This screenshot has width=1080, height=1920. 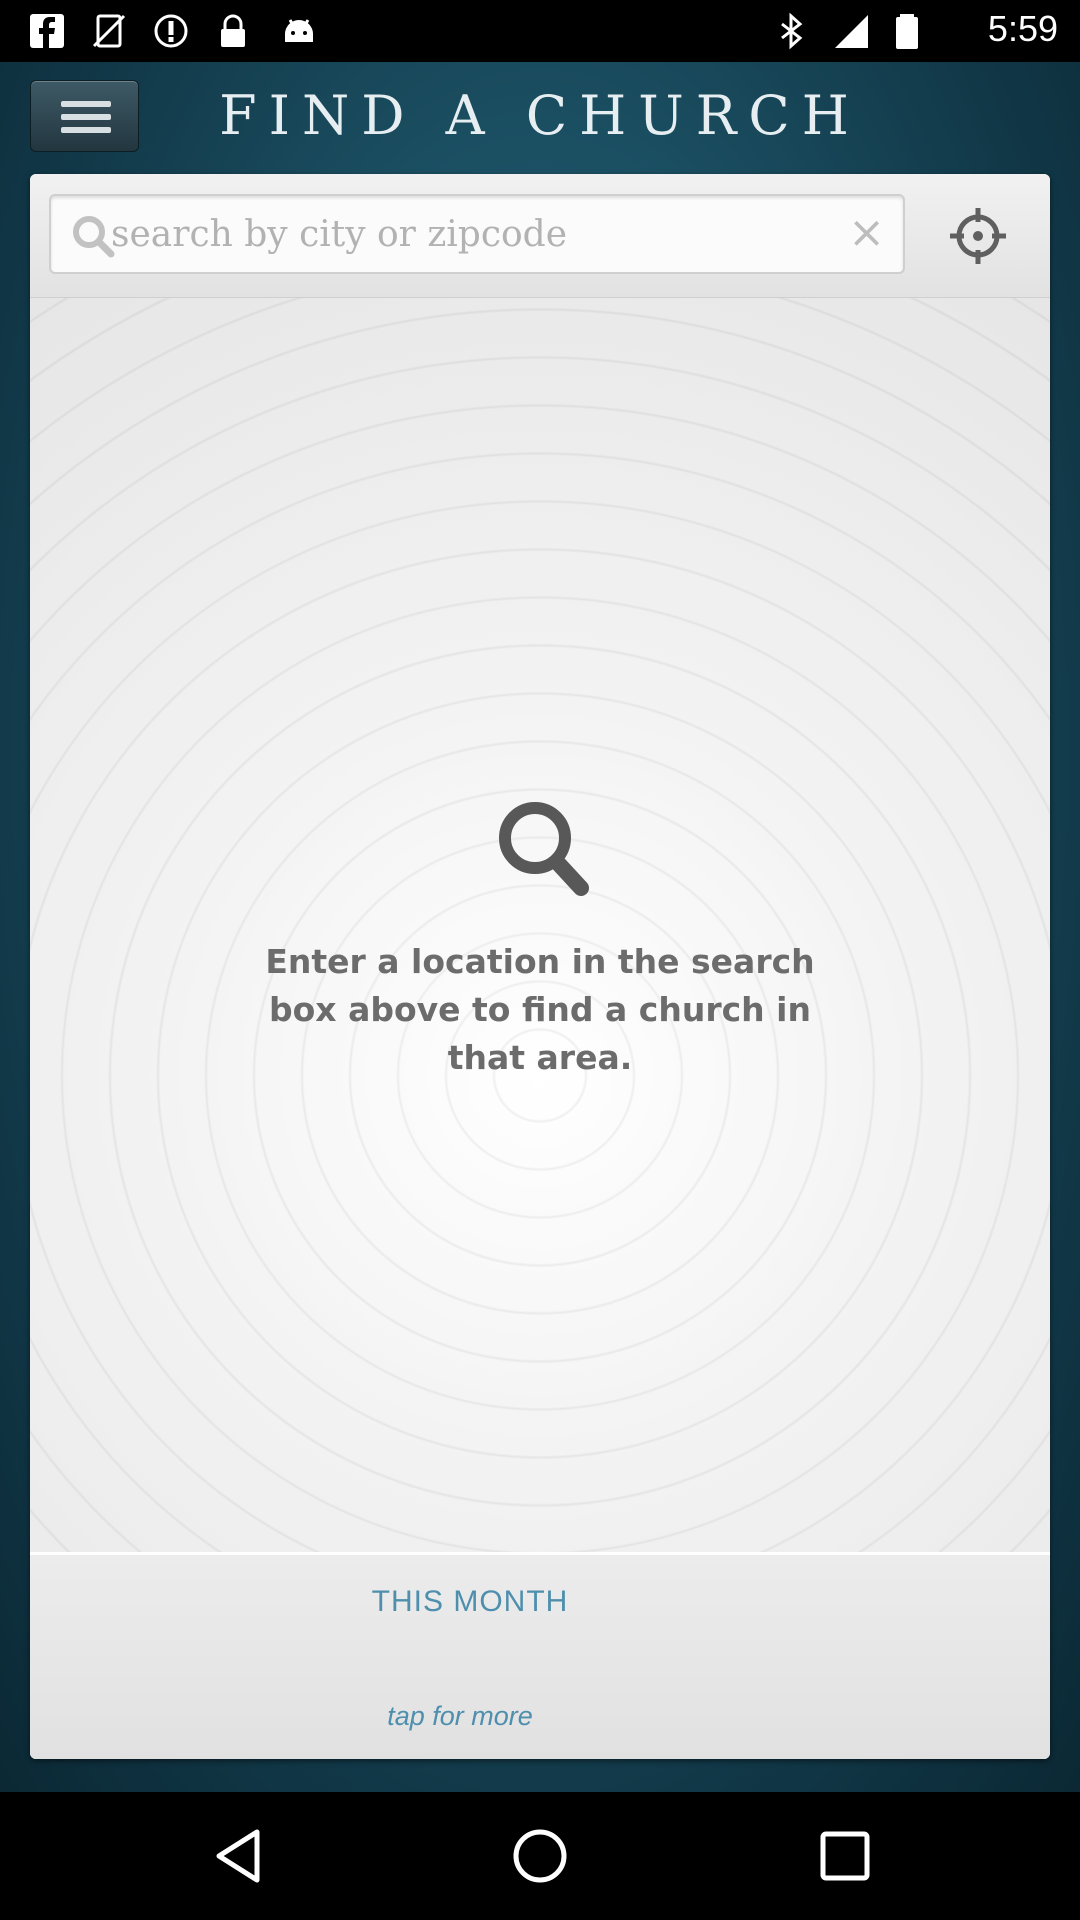 I want to click on navigation-bar, so click(x=540, y=1856).